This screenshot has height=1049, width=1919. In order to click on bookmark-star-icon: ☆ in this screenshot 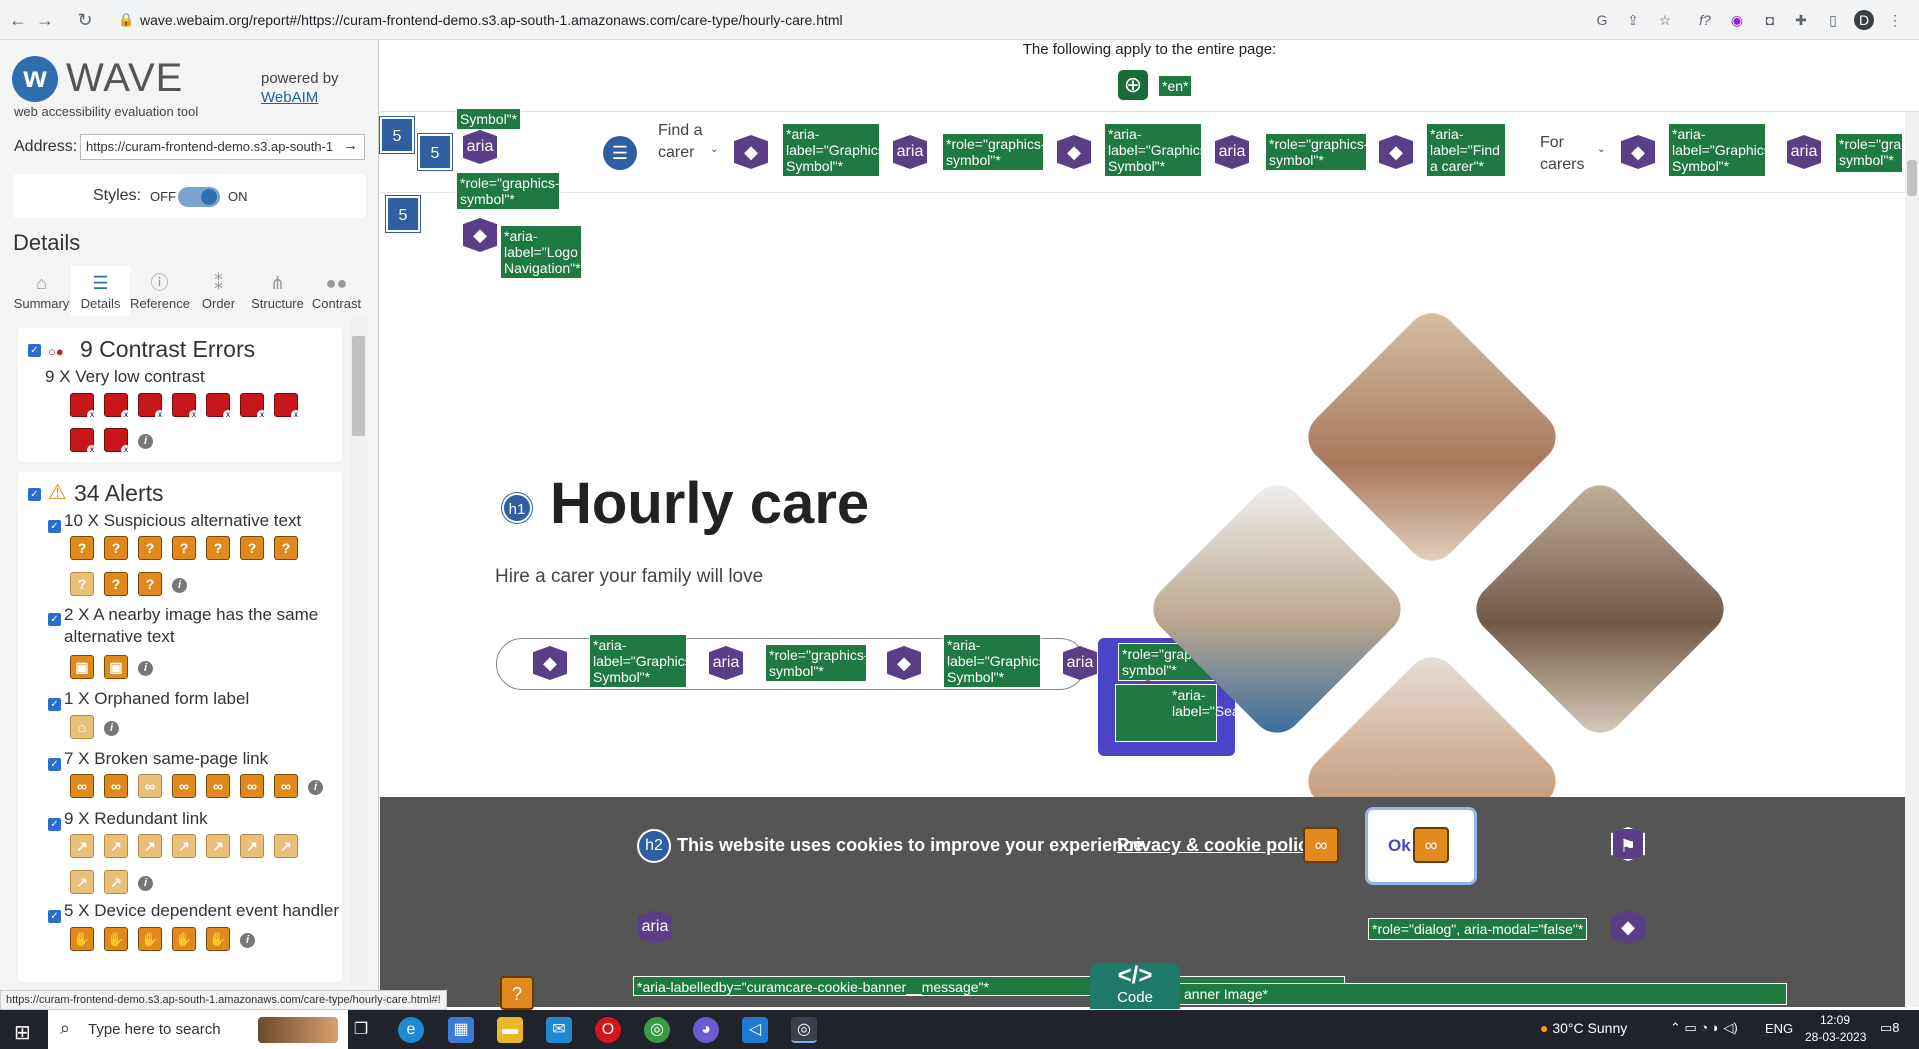, I will do `click(1665, 20)`.